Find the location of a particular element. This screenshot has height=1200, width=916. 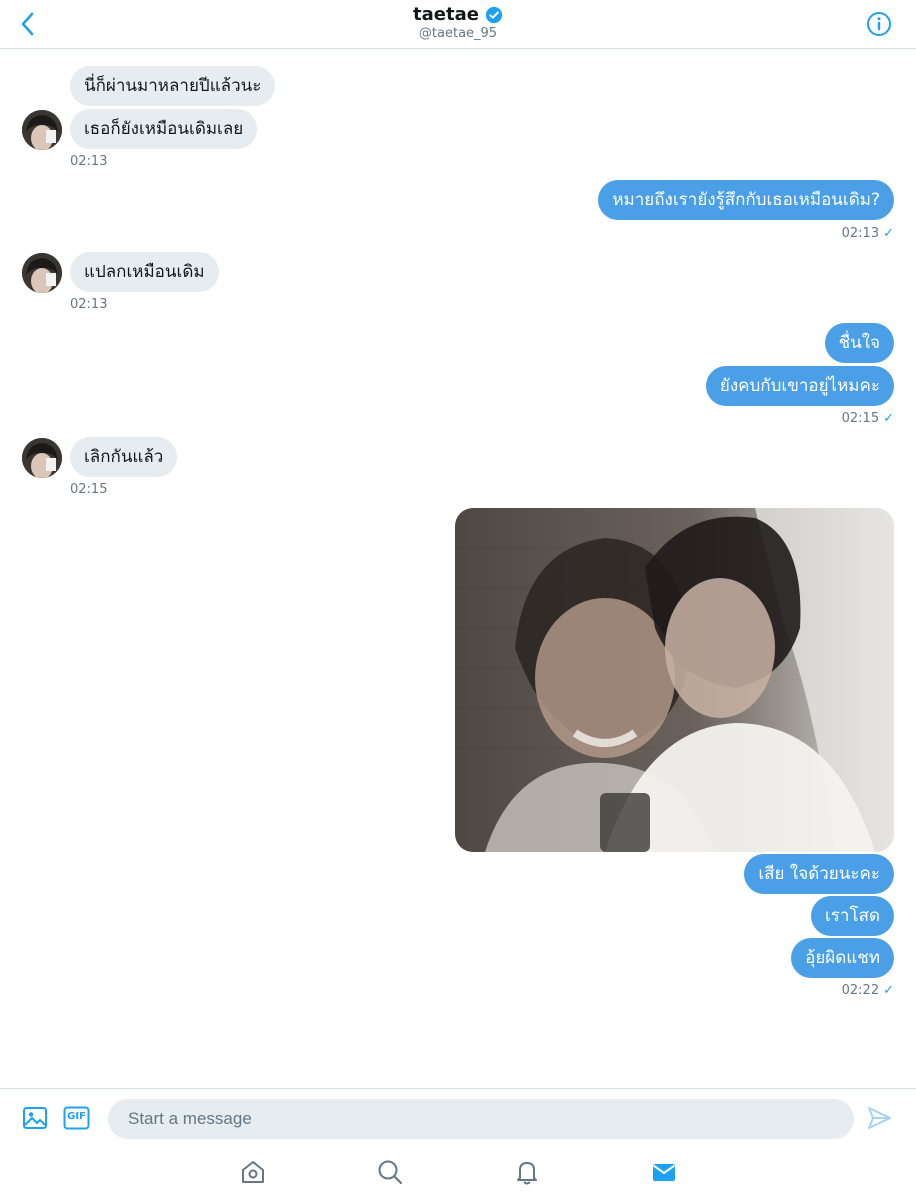

contact-handle: @taetae_95 is located at coordinates (458, 33).